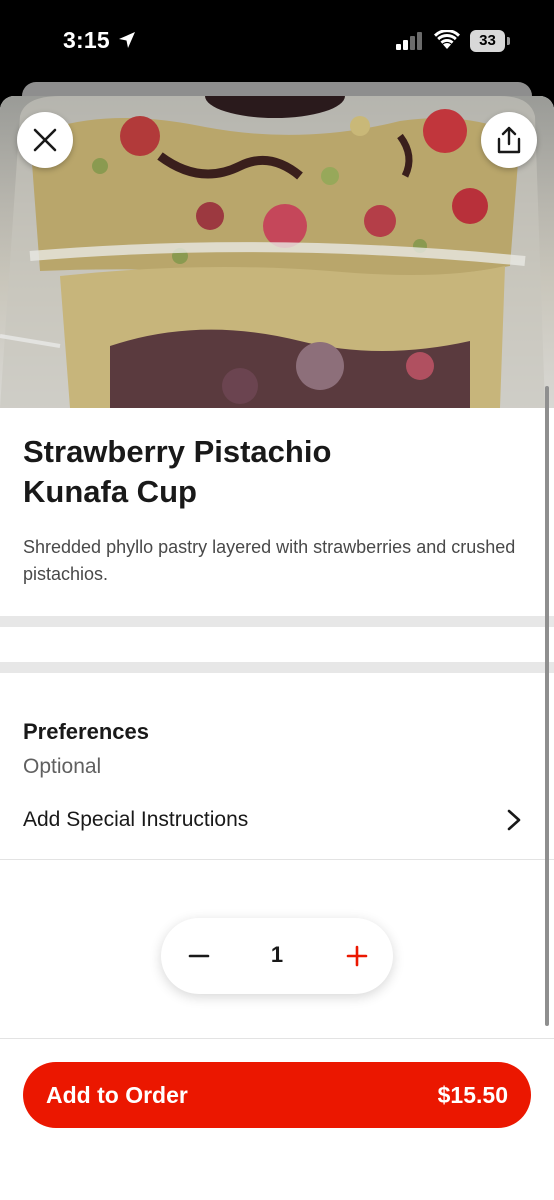 The image size is (554, 1200). I want to click on battery-icon: 33, so click(490, 41).